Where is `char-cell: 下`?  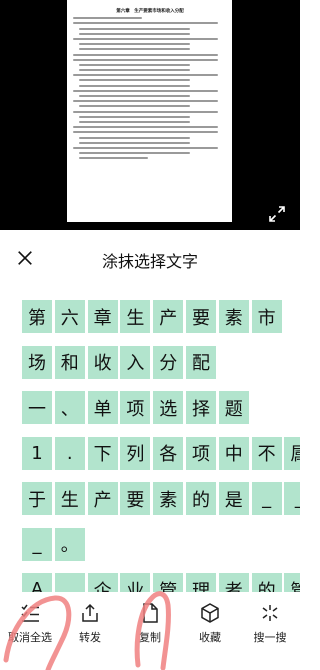
char-cell: 下 is located at coordinates (102, 453).